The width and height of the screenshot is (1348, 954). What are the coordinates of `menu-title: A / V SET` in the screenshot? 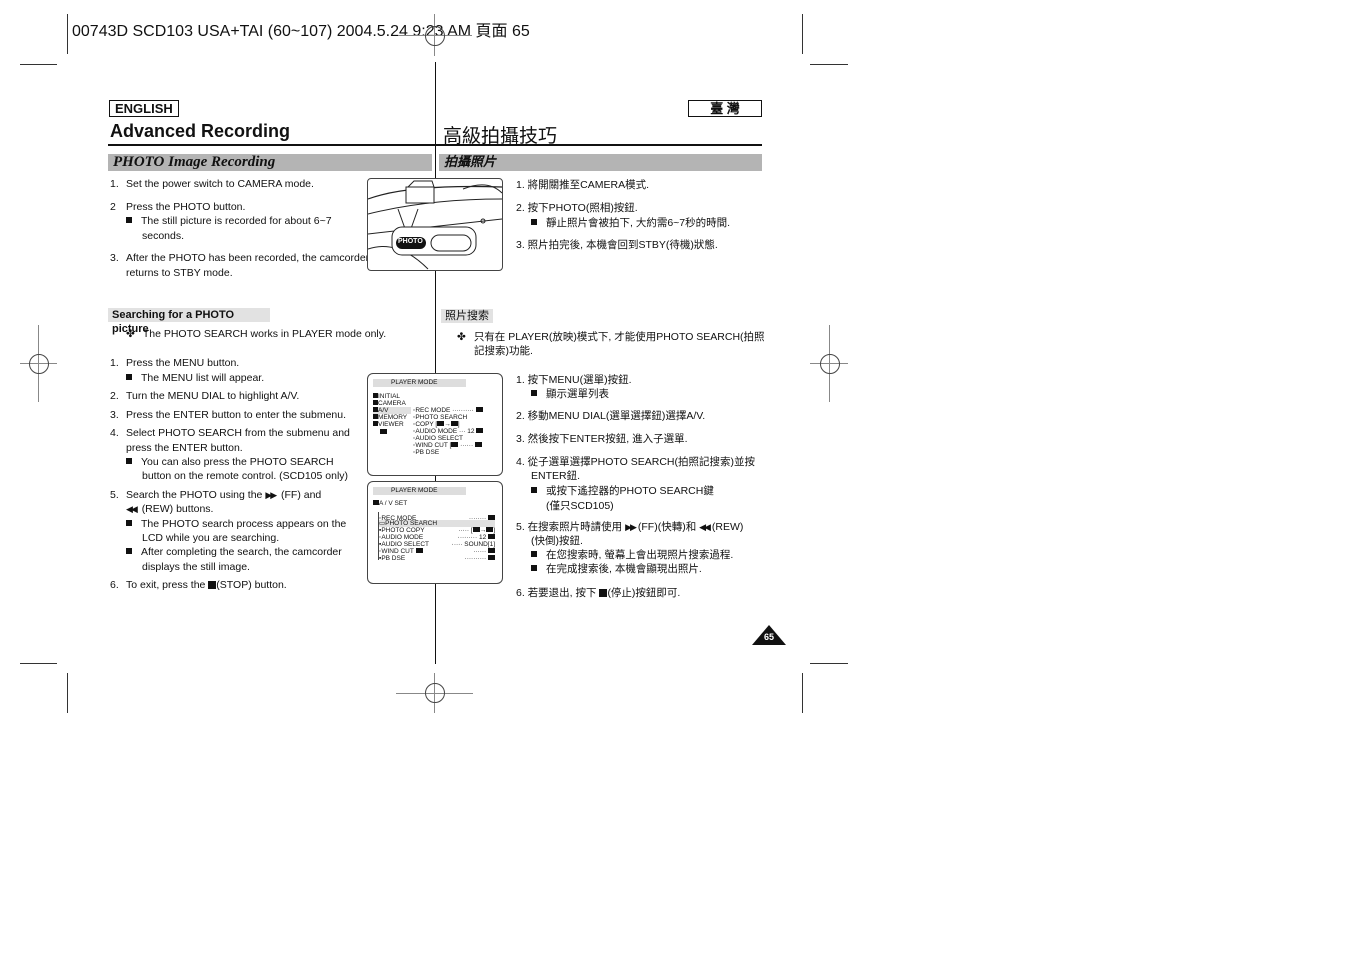 It's located at (390, 503).